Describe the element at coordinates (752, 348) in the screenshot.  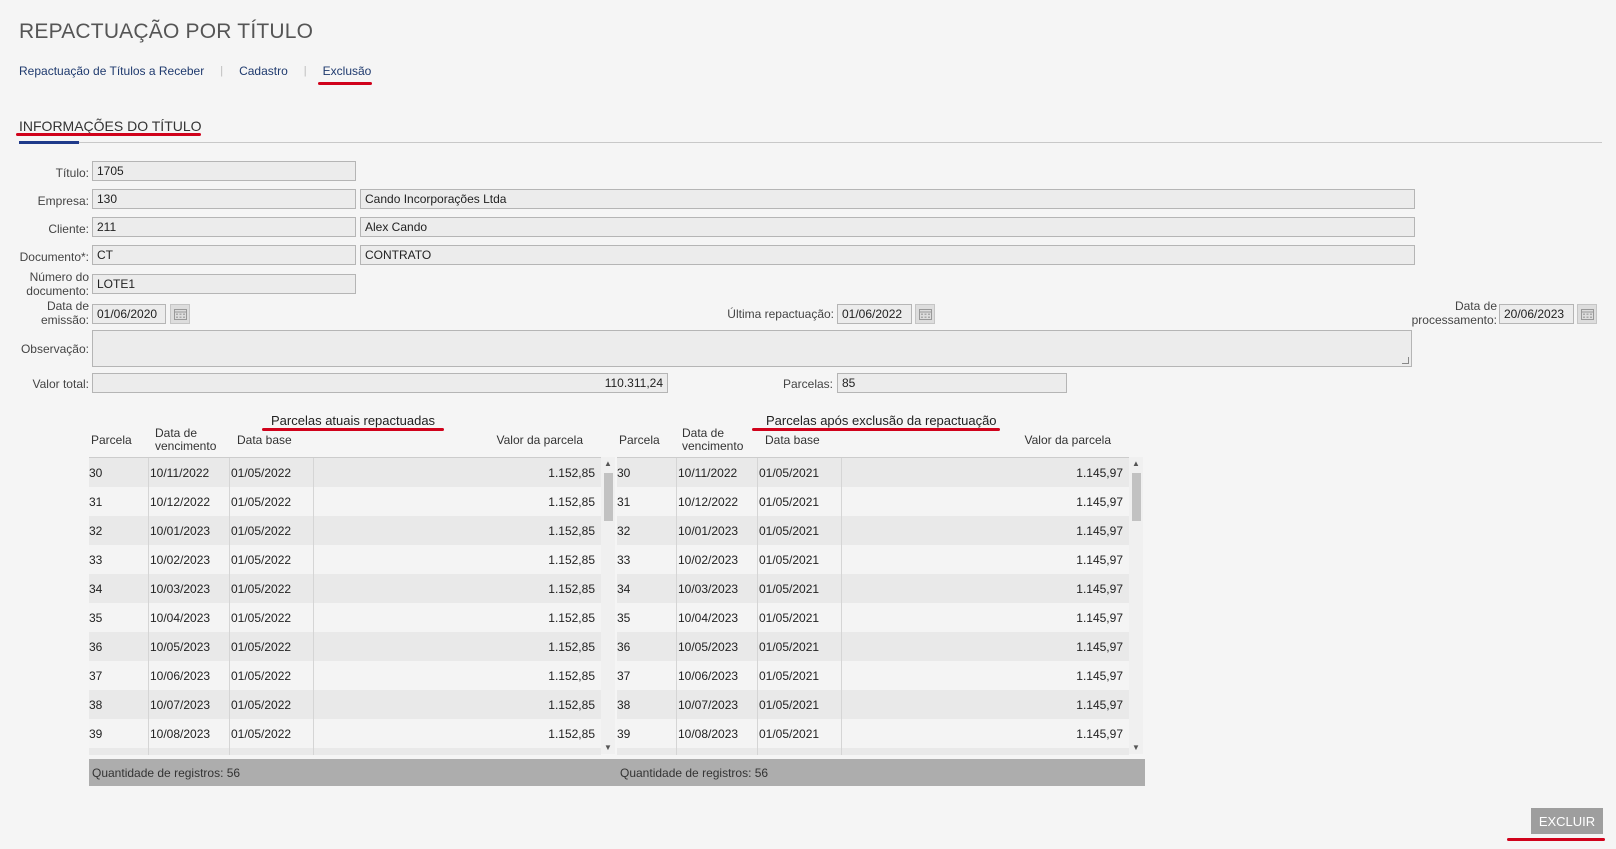
I see `observacao-textarea` at that location.